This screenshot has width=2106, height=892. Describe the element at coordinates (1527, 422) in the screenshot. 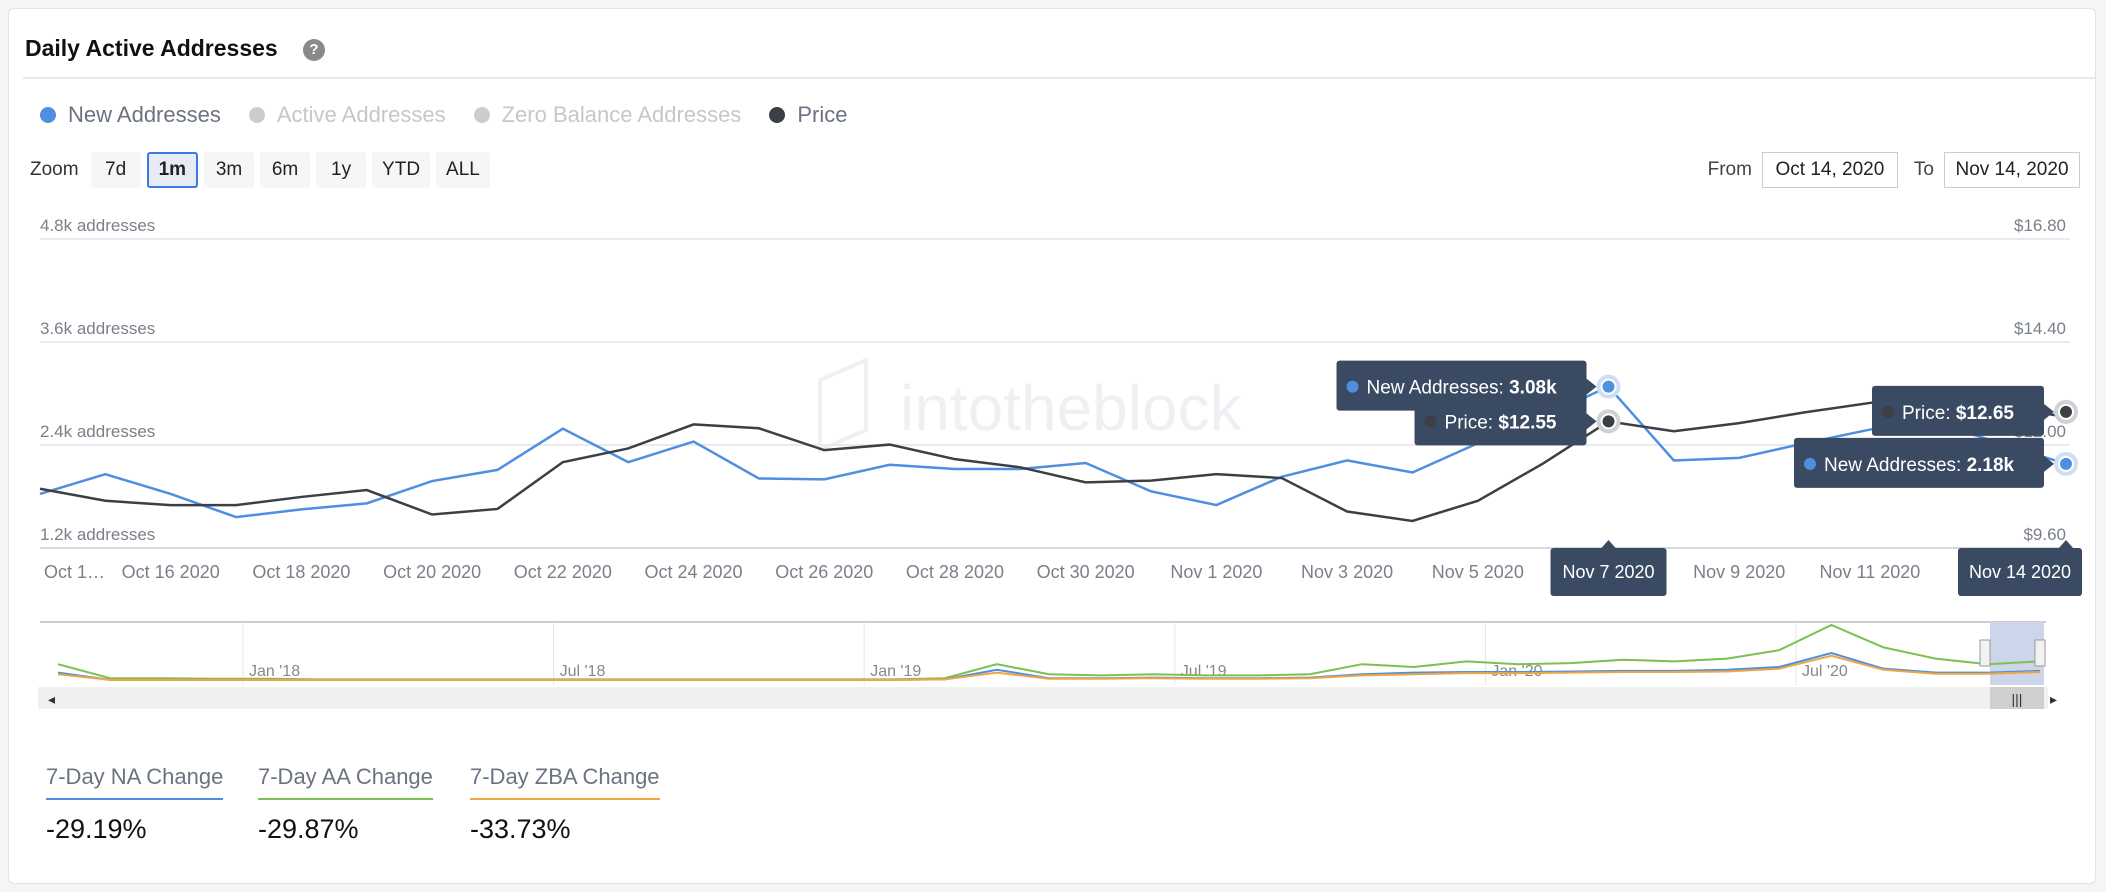

I see `tooltip-value: $12.55` at that location.